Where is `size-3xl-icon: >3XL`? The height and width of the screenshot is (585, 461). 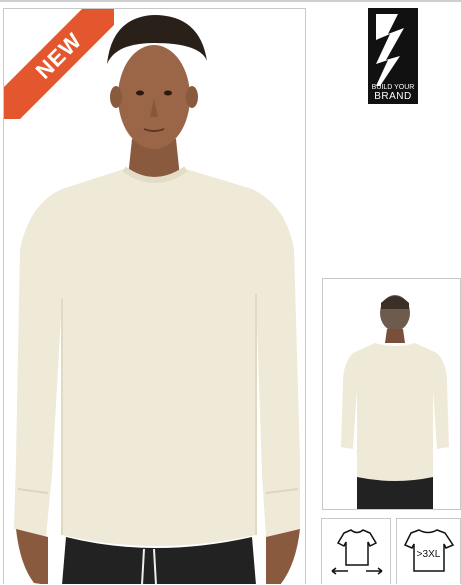
size-3xl-icon: >3XL is located at coordinates (428, 551).